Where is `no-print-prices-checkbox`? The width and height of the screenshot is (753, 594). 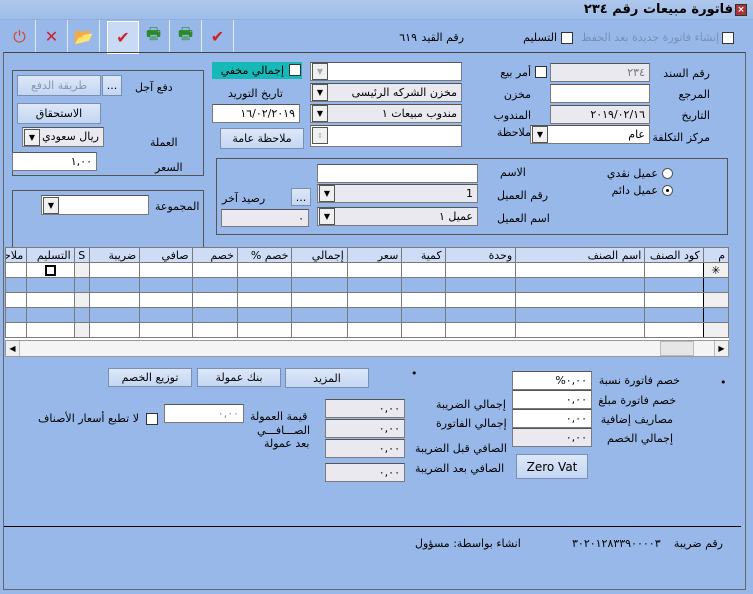 no-print-prices-checkbox is located at coordinates (152, 419).